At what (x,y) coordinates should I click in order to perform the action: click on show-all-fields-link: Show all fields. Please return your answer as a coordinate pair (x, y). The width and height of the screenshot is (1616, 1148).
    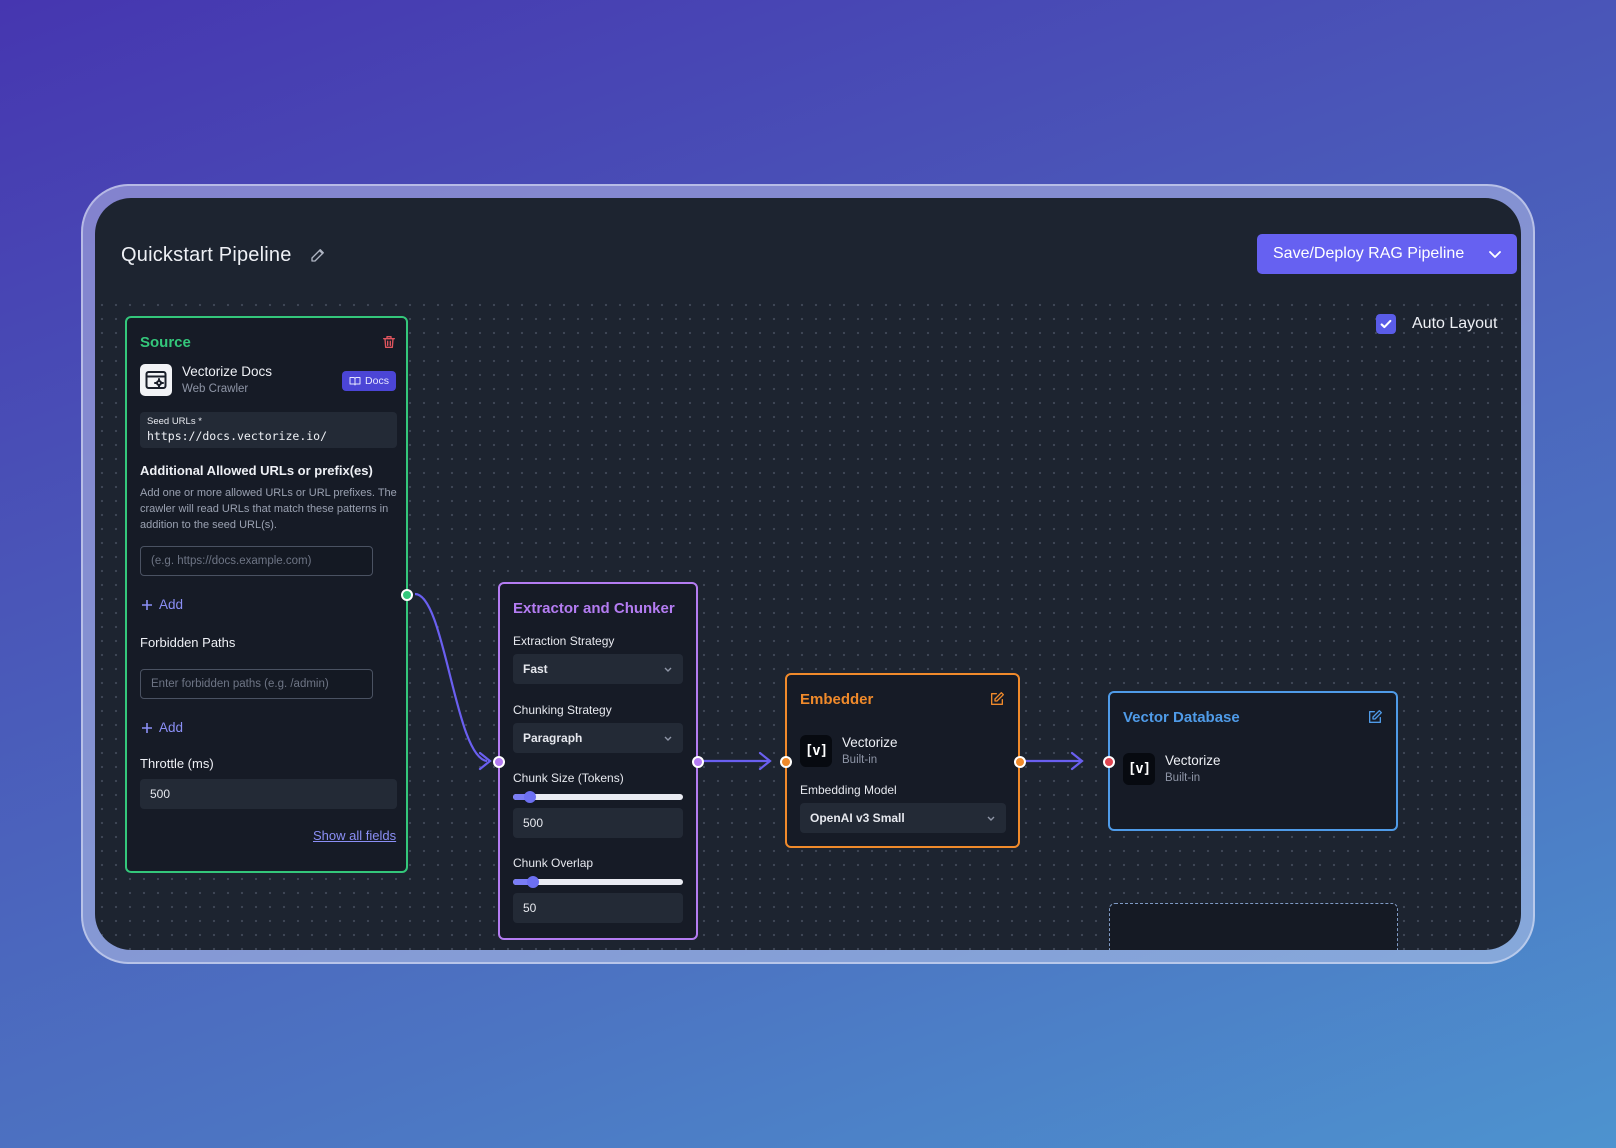
    Looking at the image, I should click on (354, 835).